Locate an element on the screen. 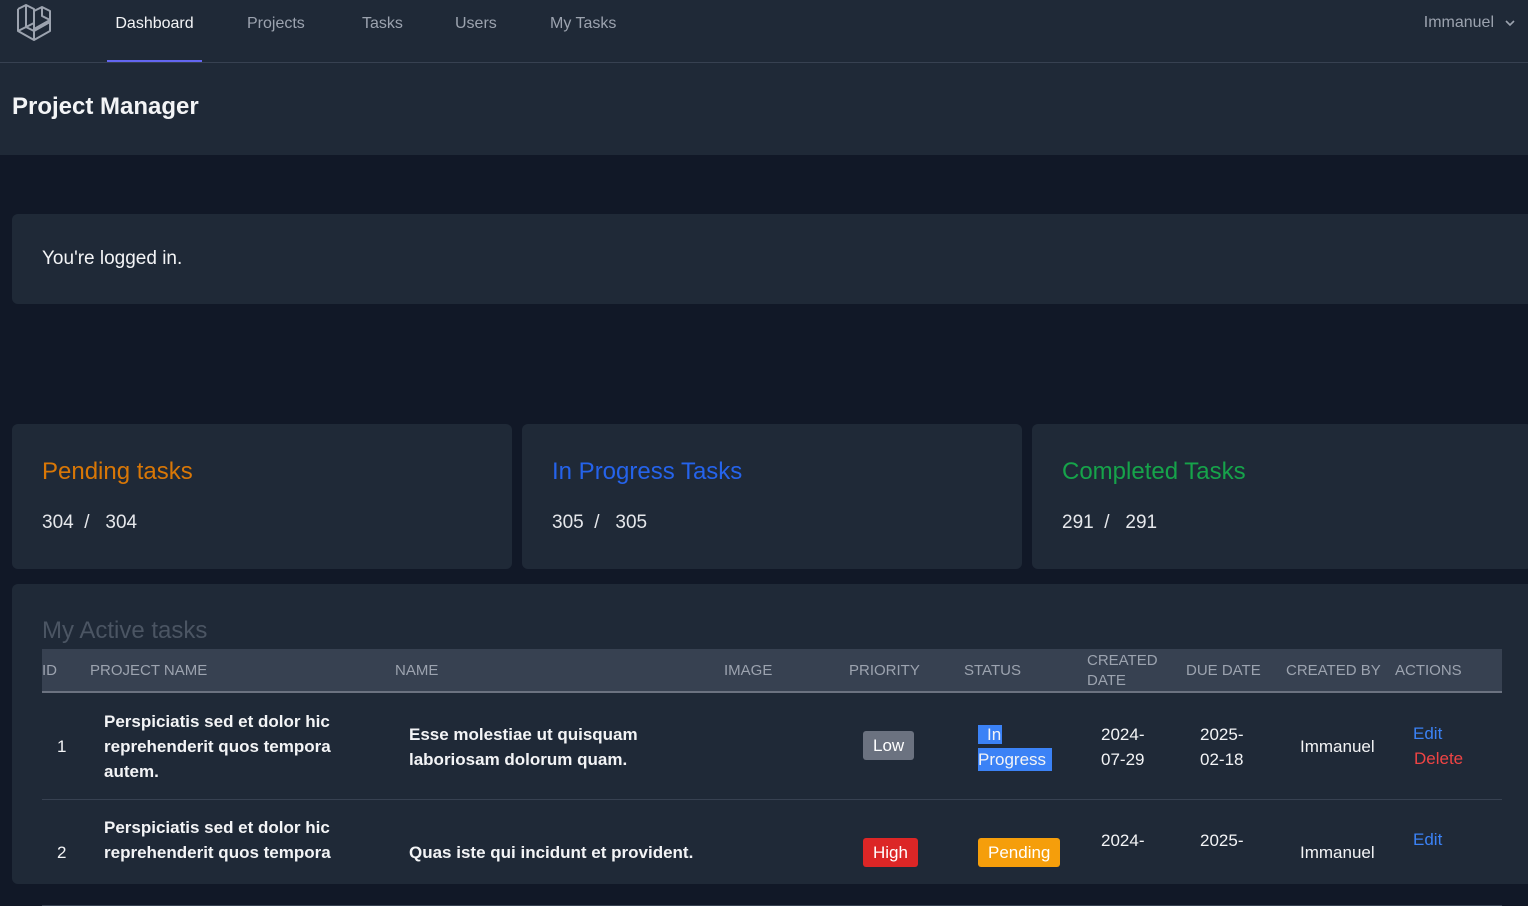 The image size is (1528, 906). task-due-date: 2025- is located at coordinates (1222, 840).